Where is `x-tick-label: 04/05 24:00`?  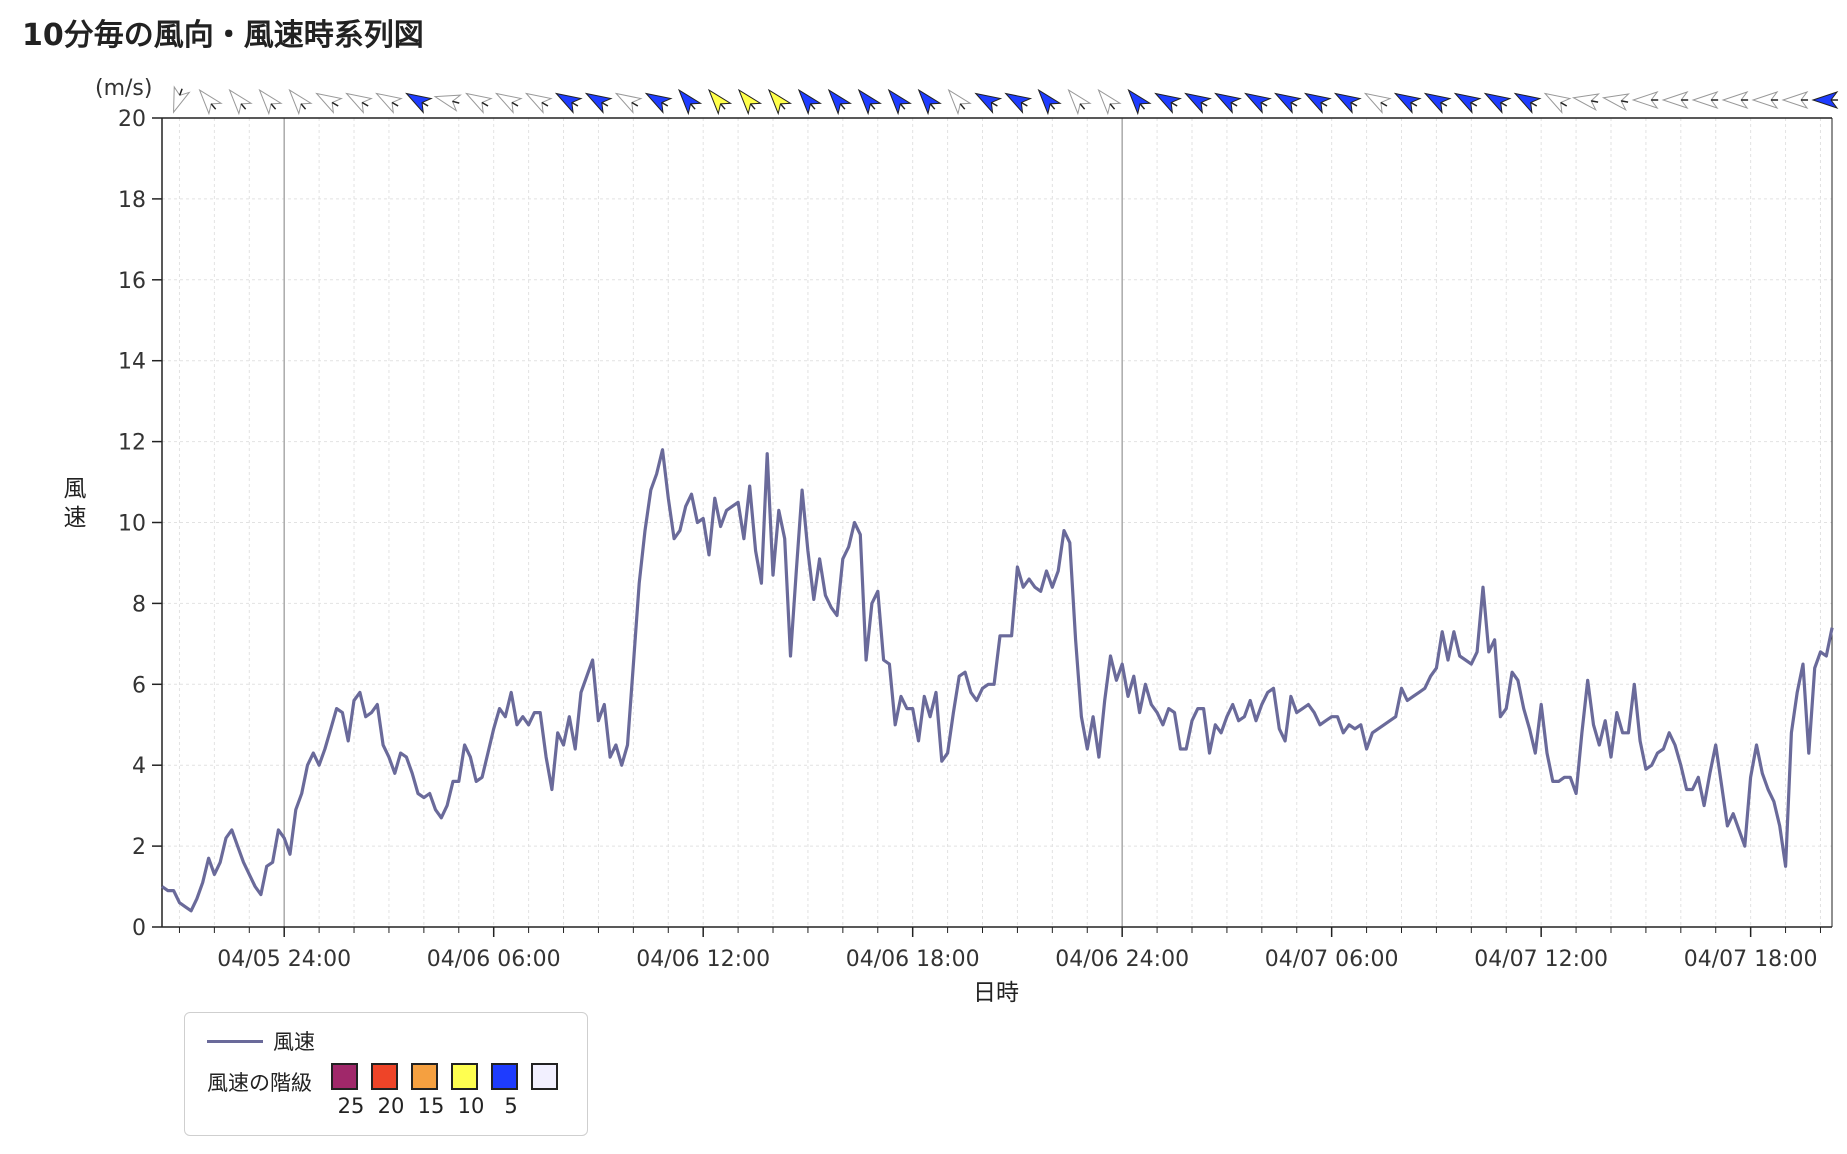
x-tick-label: 04/05 24:00 is located at coordinates (284, 959).